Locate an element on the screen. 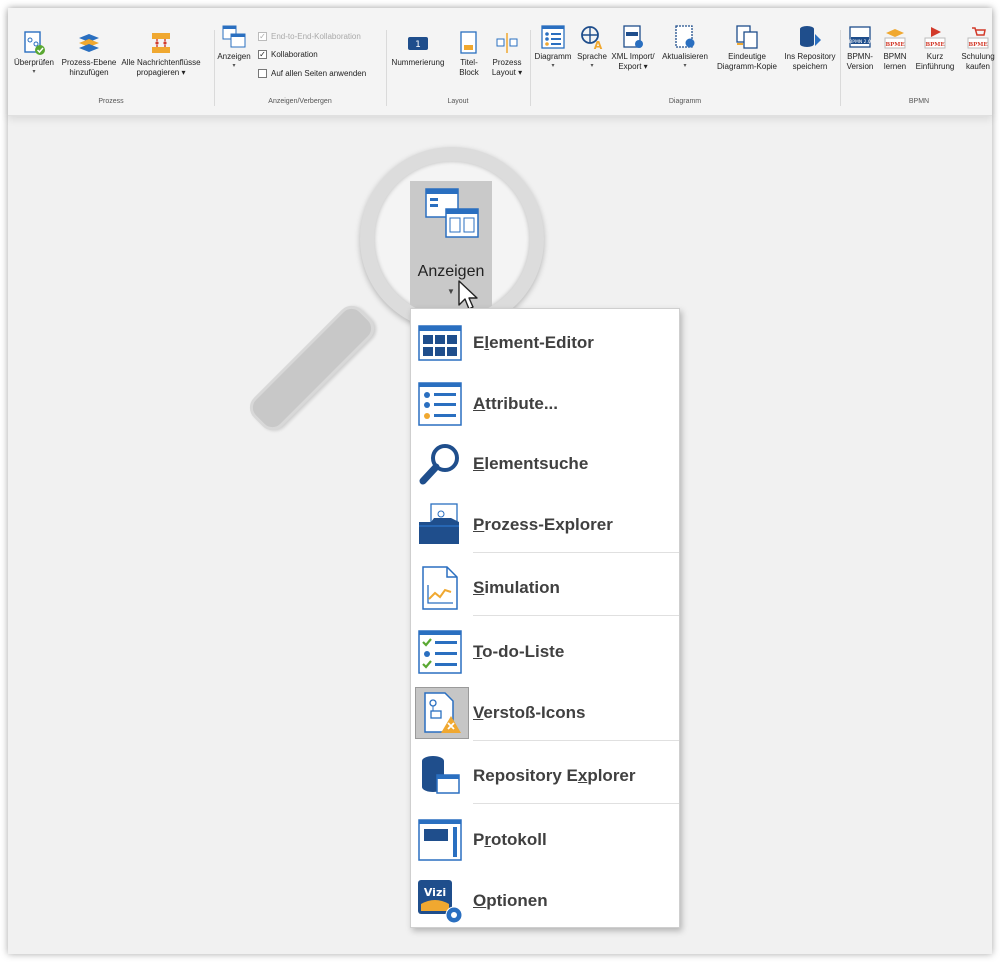 The image size is (1000, 962). bpmn-lernen-button: BPME BPMN lernen is located at coordinates (895, 48).